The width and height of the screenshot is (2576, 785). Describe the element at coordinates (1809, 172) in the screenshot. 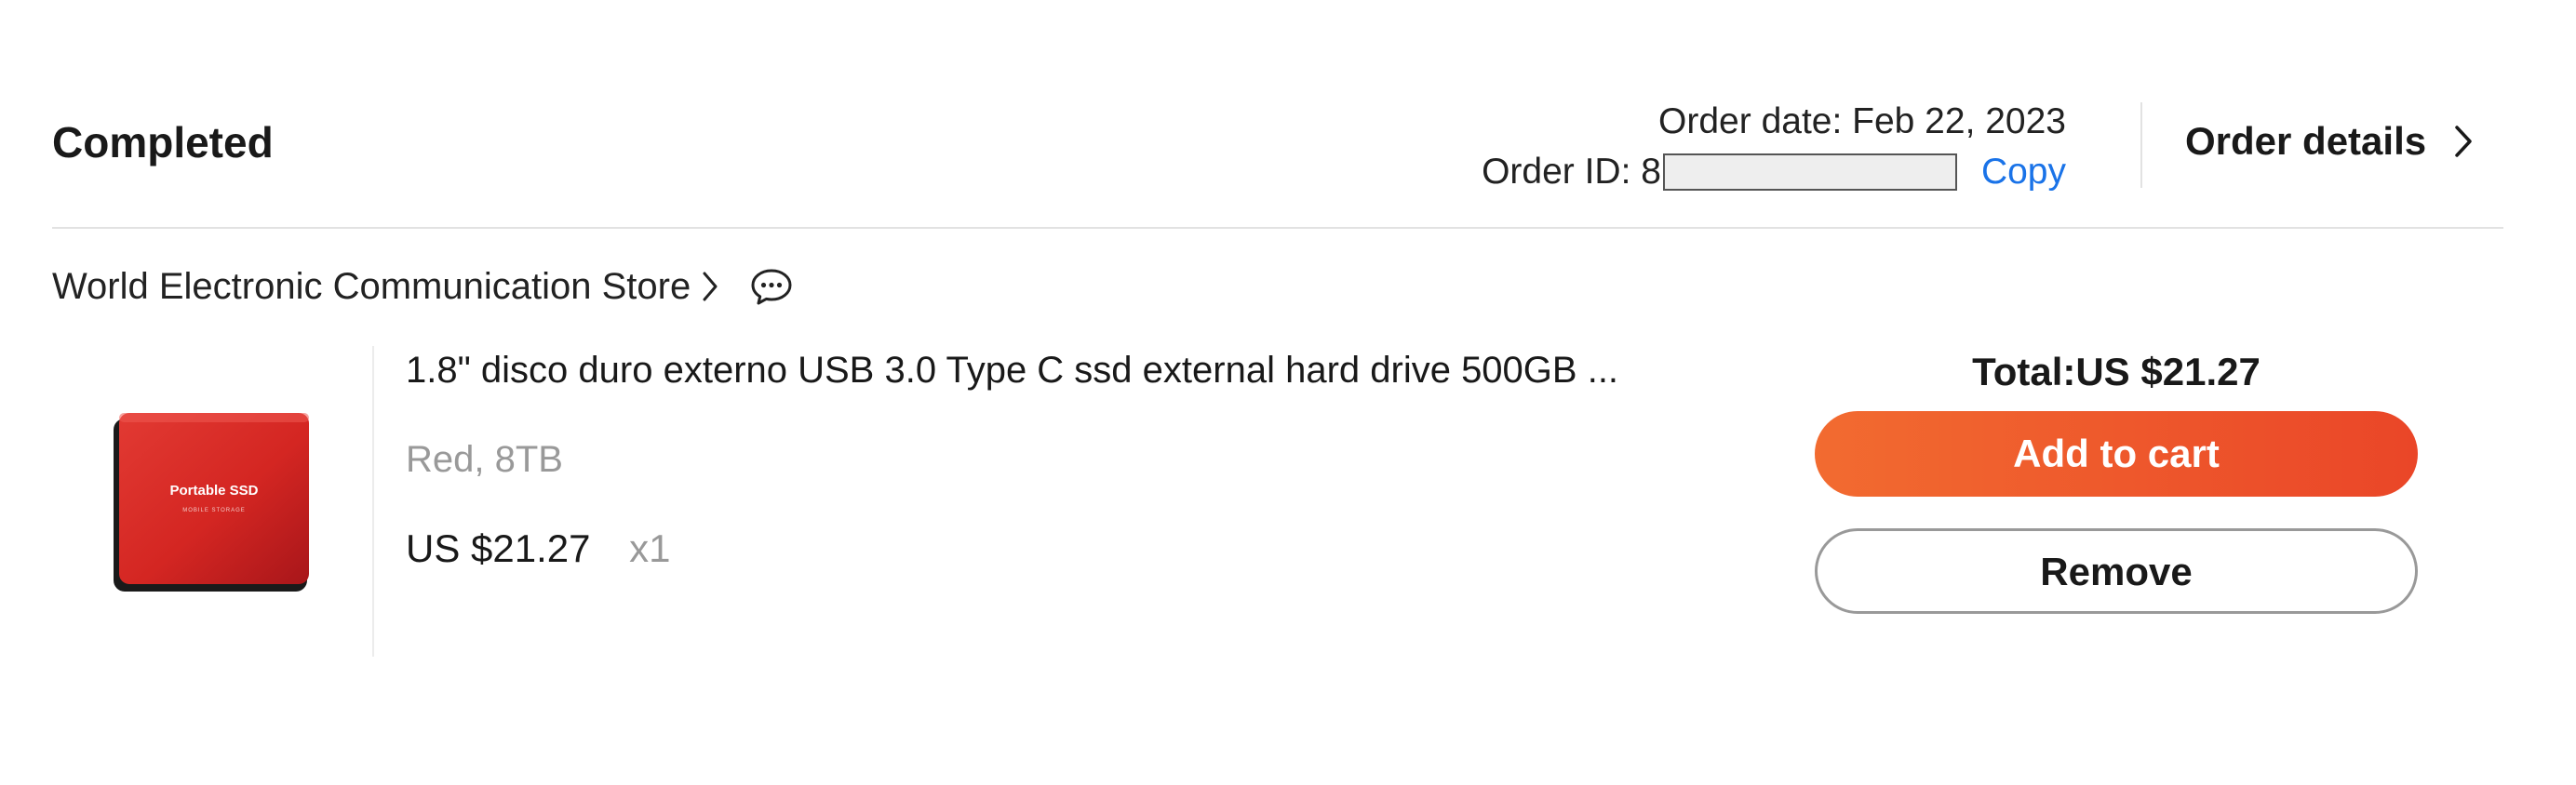

I see `order-id-redacted` at that location.